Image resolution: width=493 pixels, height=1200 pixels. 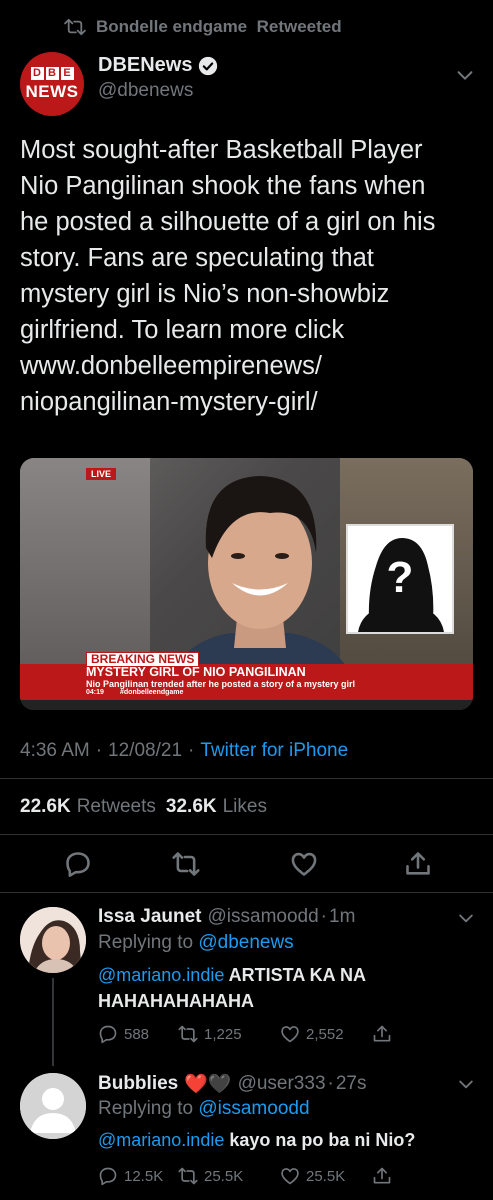 I want to click on author-name: DBENews, so click(x=158, y=65).